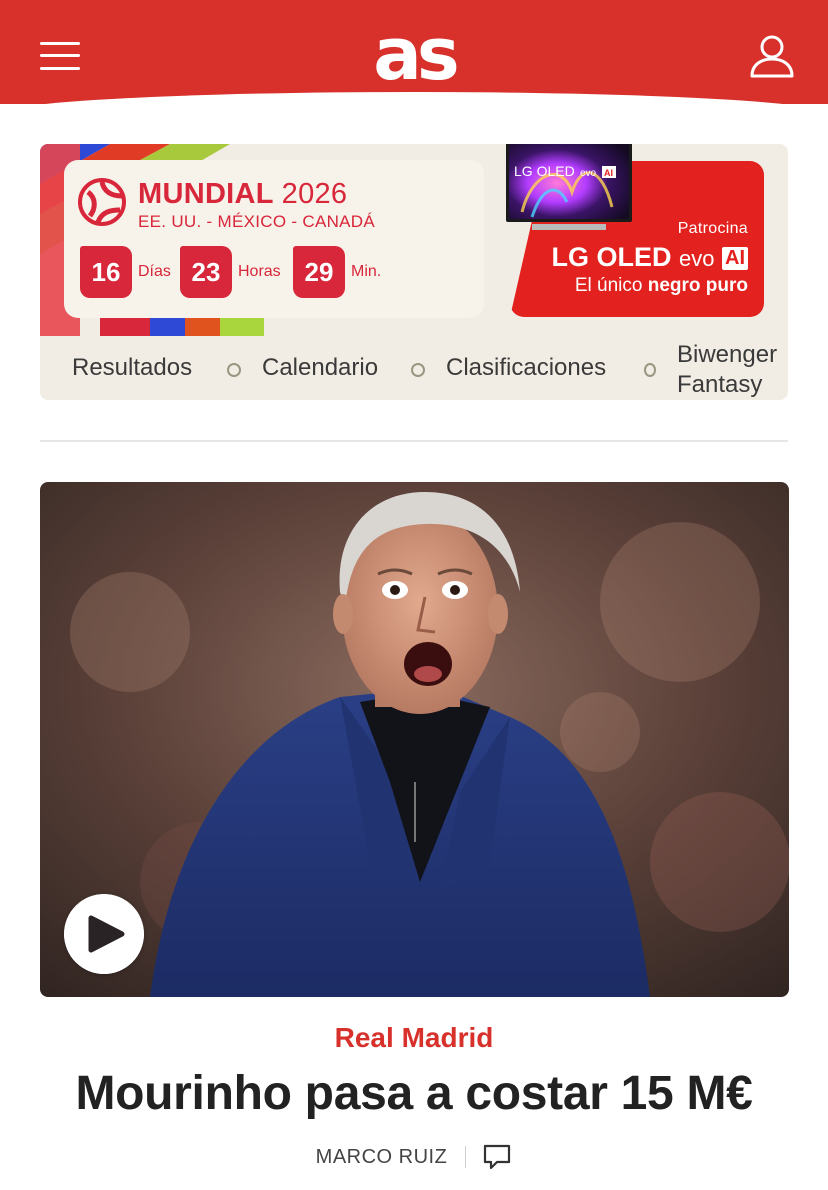 This screenshot has width=828, height=1190. What do you see at coordinates (544, 171) in the screenshot?
I see `svg-text: LG OLED` at bounding box center [544, 171].